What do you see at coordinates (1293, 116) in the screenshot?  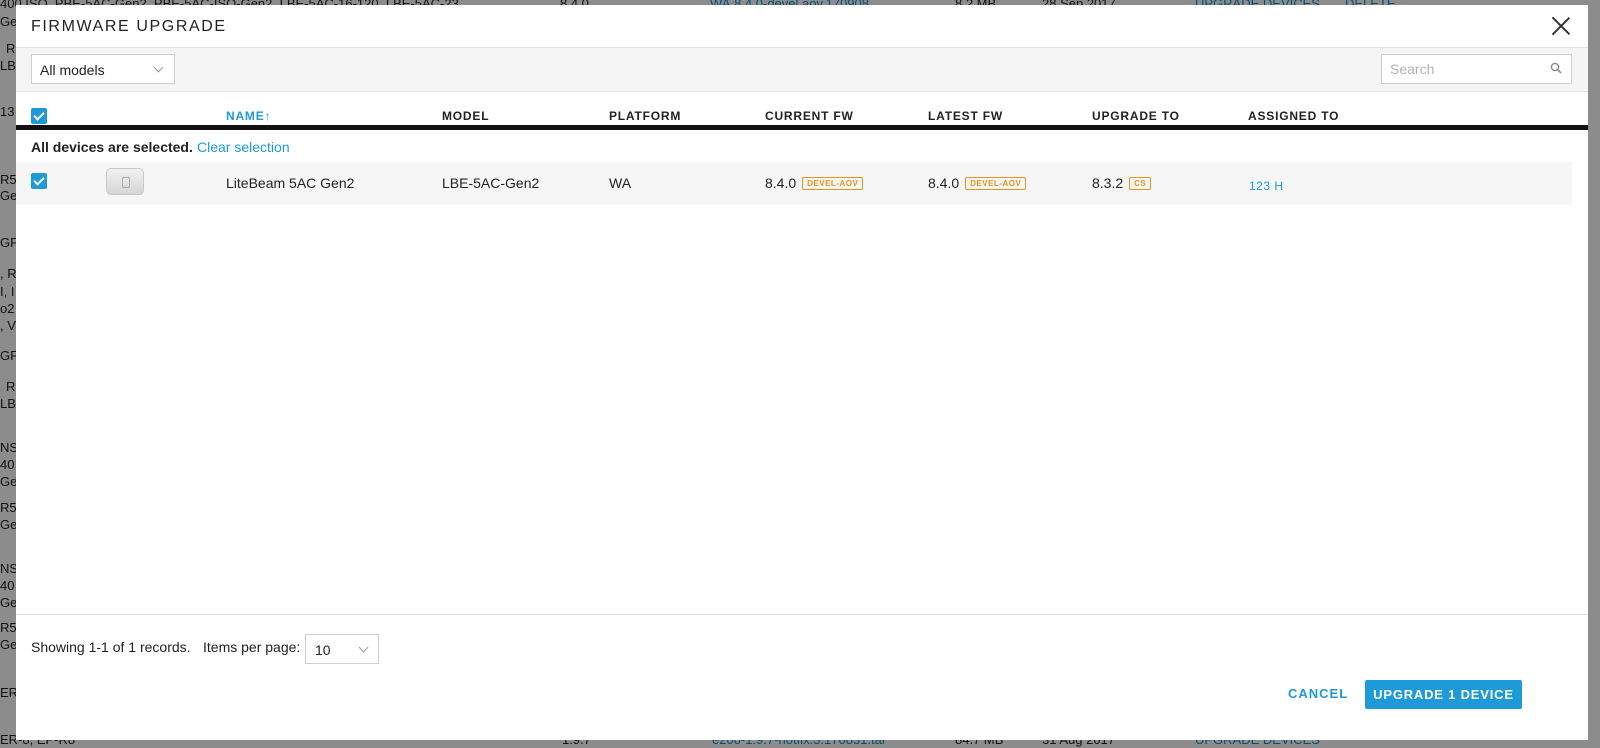 I see `column-assigned-to: ASSIGNED TO` at bounding box center [1293, 116].